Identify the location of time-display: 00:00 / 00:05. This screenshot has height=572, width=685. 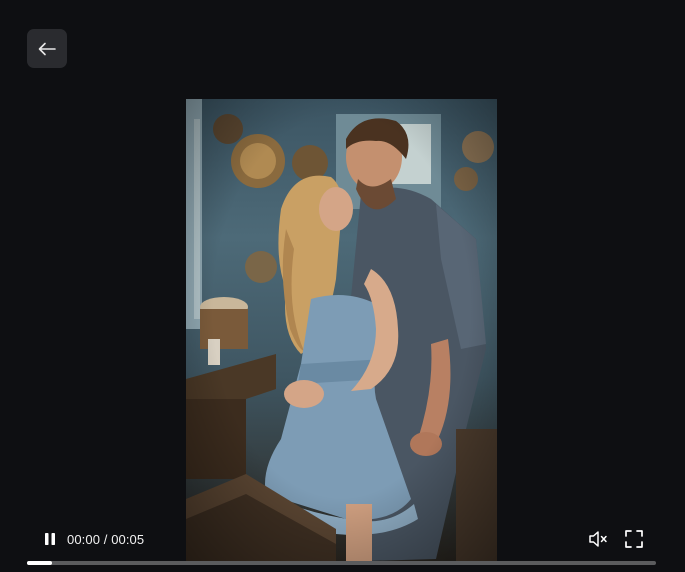
(105, 539).